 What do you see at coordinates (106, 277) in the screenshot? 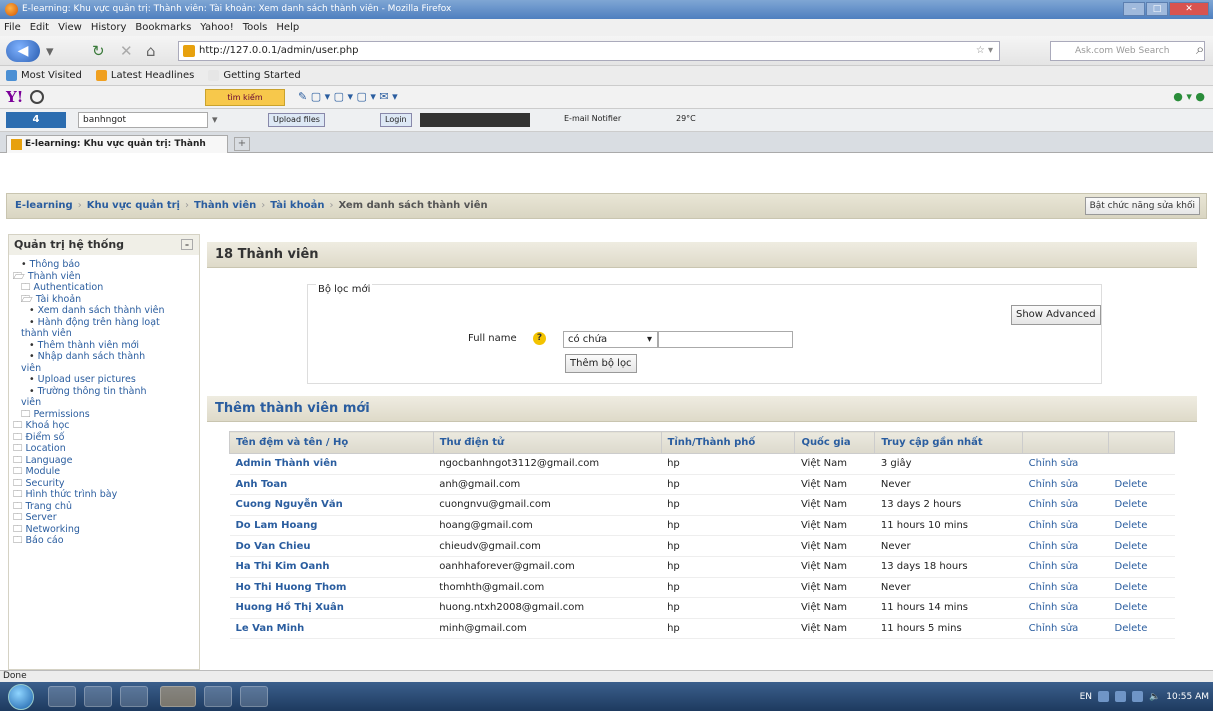
I see `sidebar-item: 🗁 Thành viên` at bounding box center [106, 277].